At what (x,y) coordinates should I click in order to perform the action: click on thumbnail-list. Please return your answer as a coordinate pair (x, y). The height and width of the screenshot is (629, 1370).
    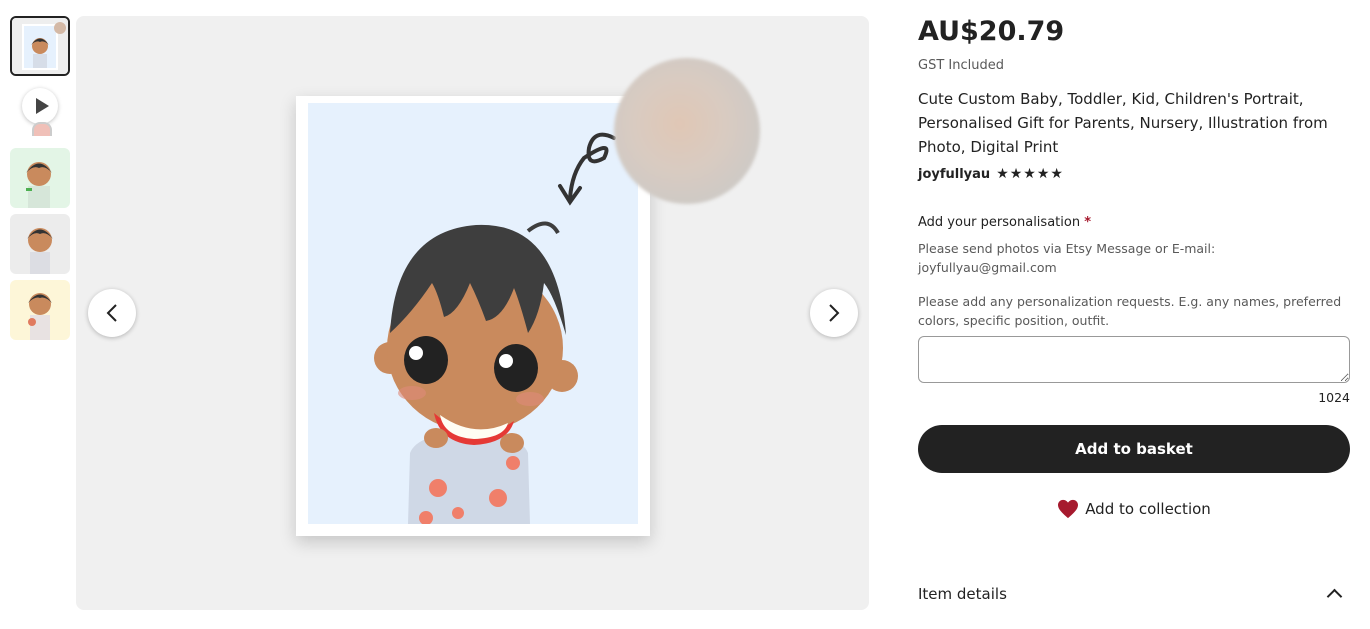
    Looking at the image, I should click on (40, 181).